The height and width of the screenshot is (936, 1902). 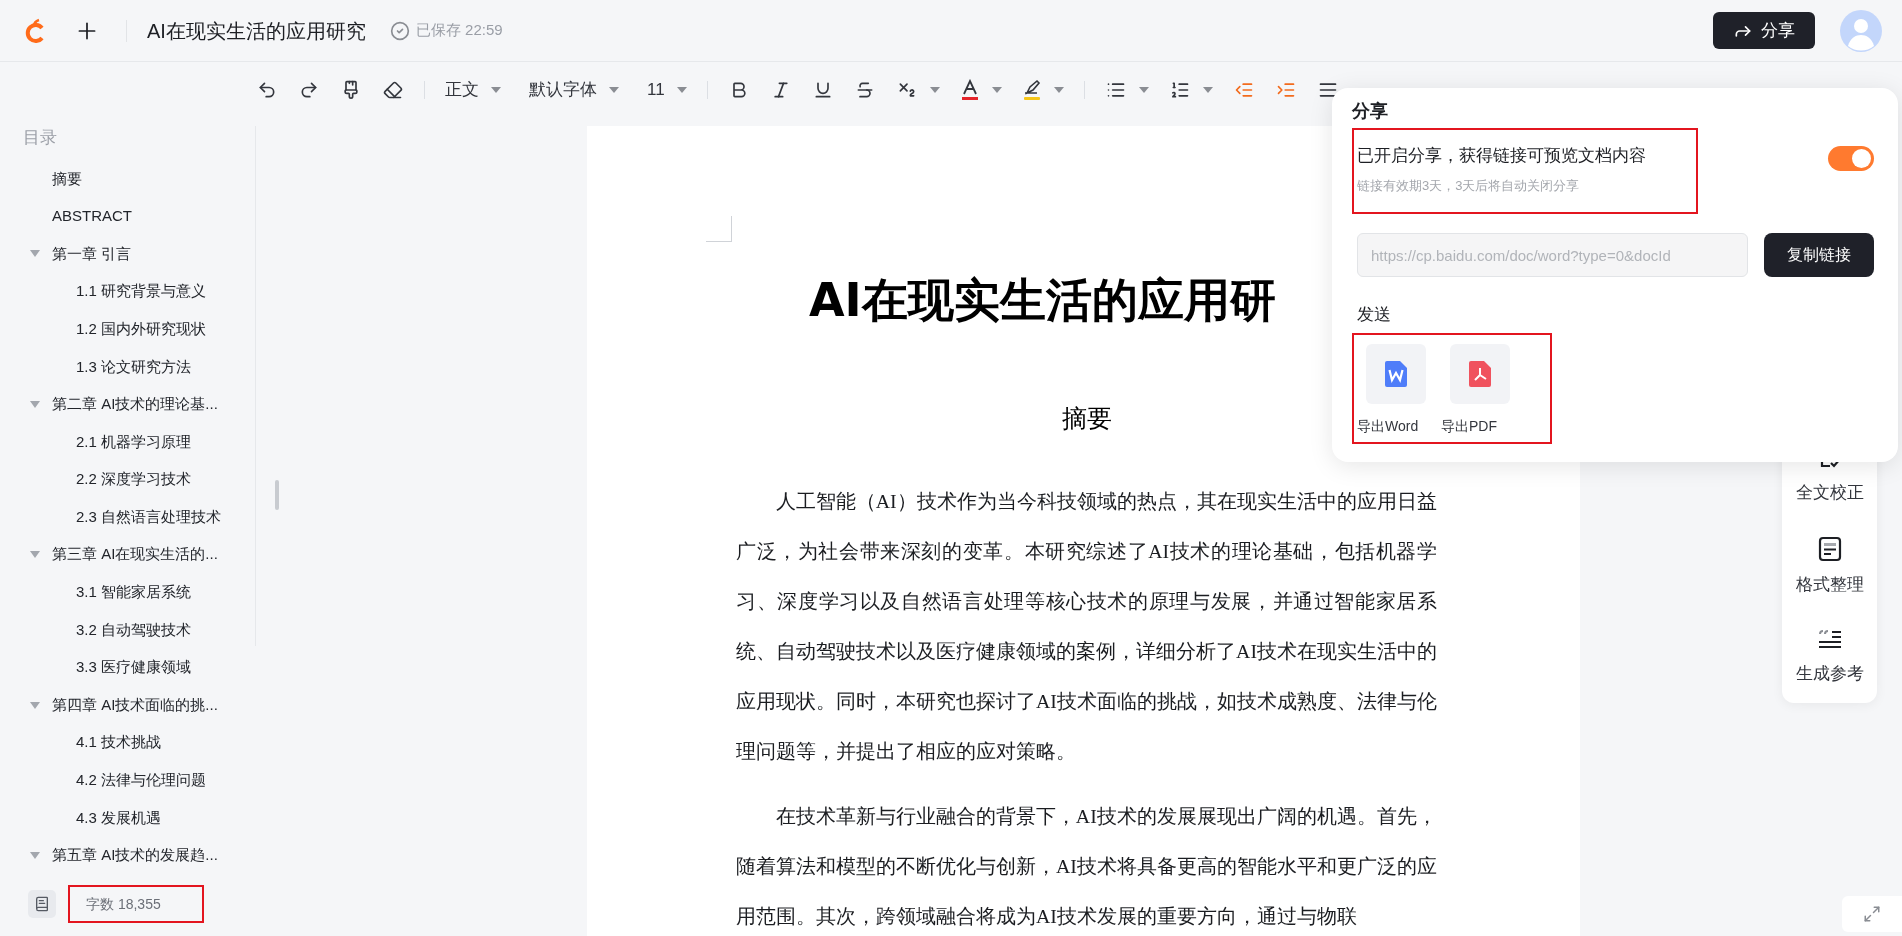 I want to click on fullscreen-button, so click(x=1872, y=914).